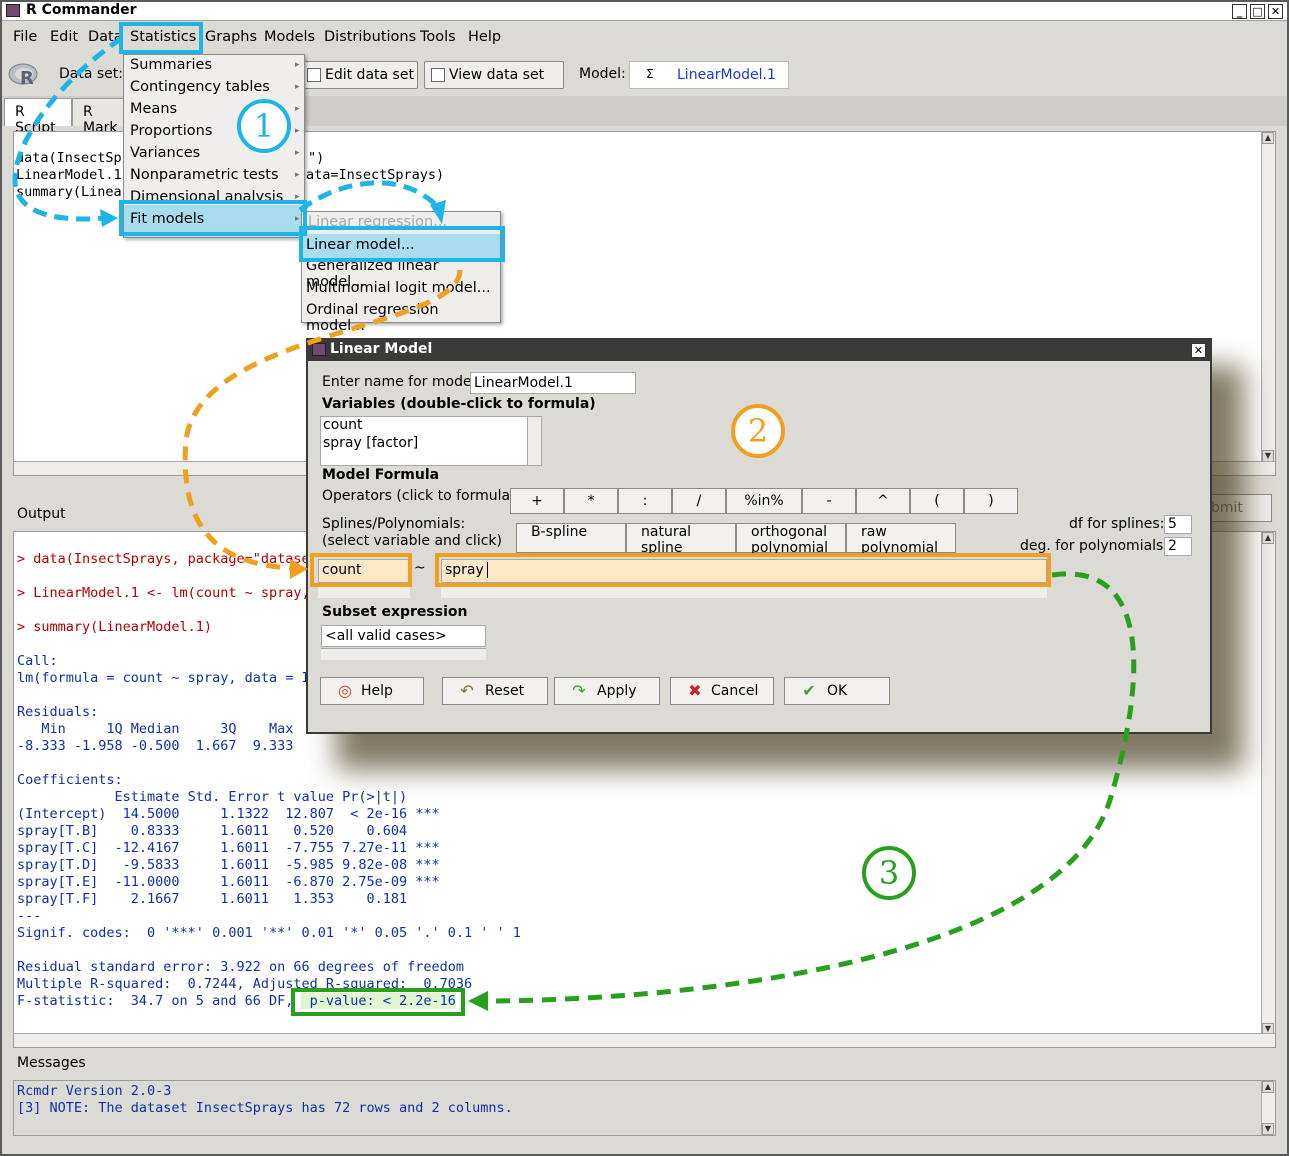  Describe the element at coordinates (744, 592) in the screenshot. I see `rhs-scrollbar` at that location.